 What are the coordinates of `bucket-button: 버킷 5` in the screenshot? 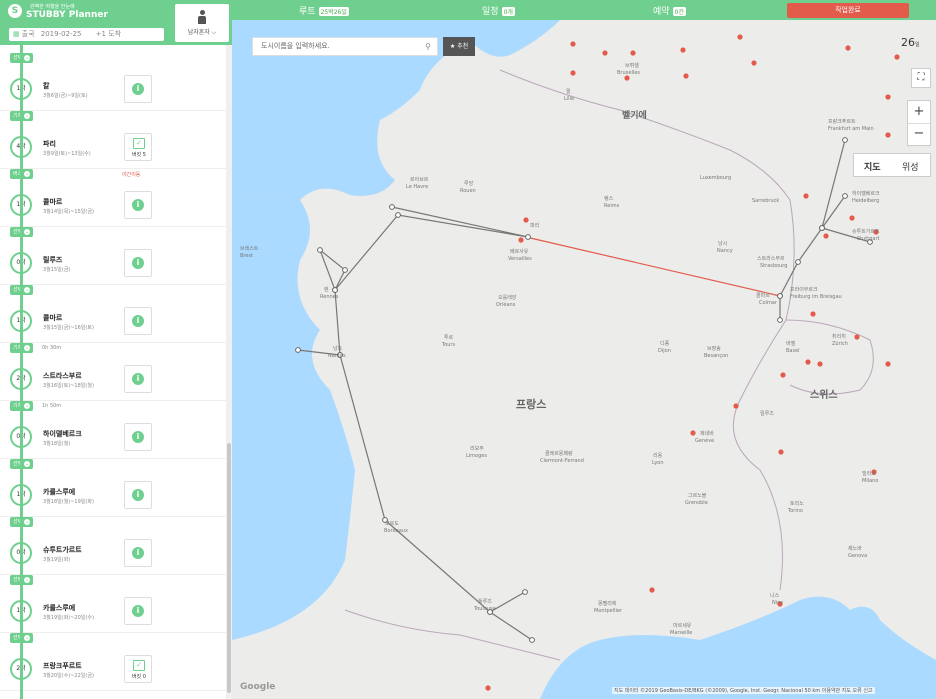 It's located at (138, 147).